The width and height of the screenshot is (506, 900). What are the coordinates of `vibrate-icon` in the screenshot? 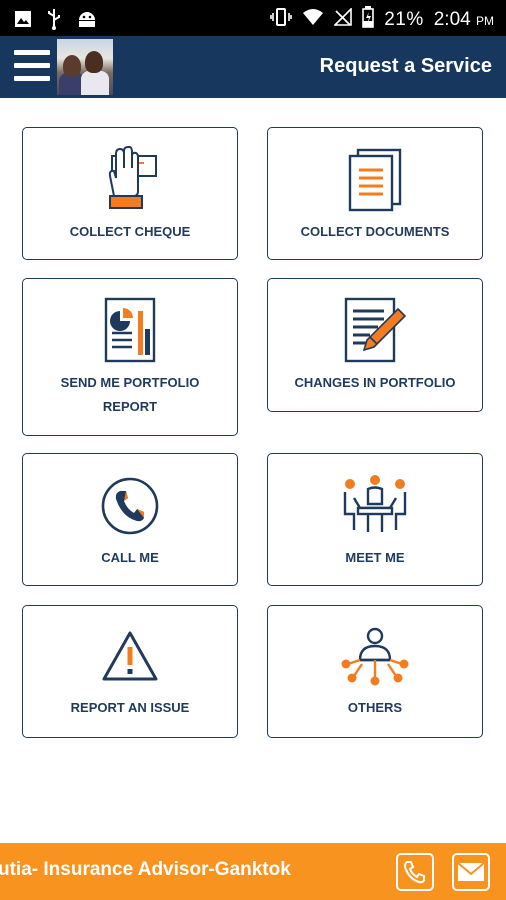 It's located at (281, 20).